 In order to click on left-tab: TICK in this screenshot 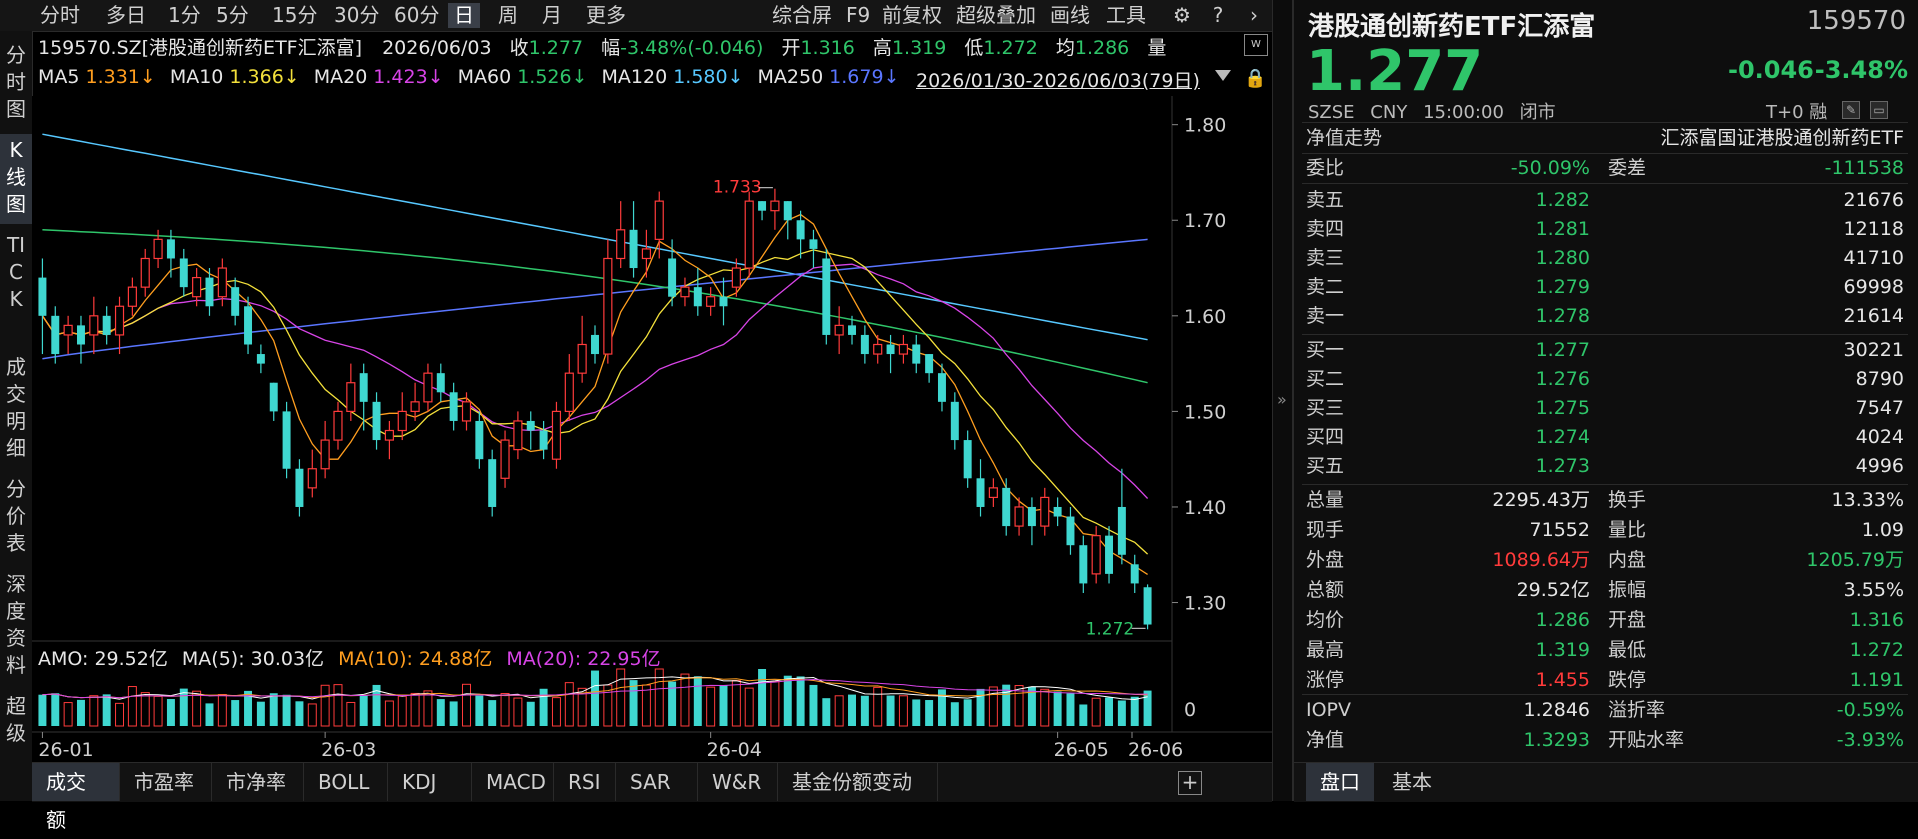, I will do `click(16, 287)`.